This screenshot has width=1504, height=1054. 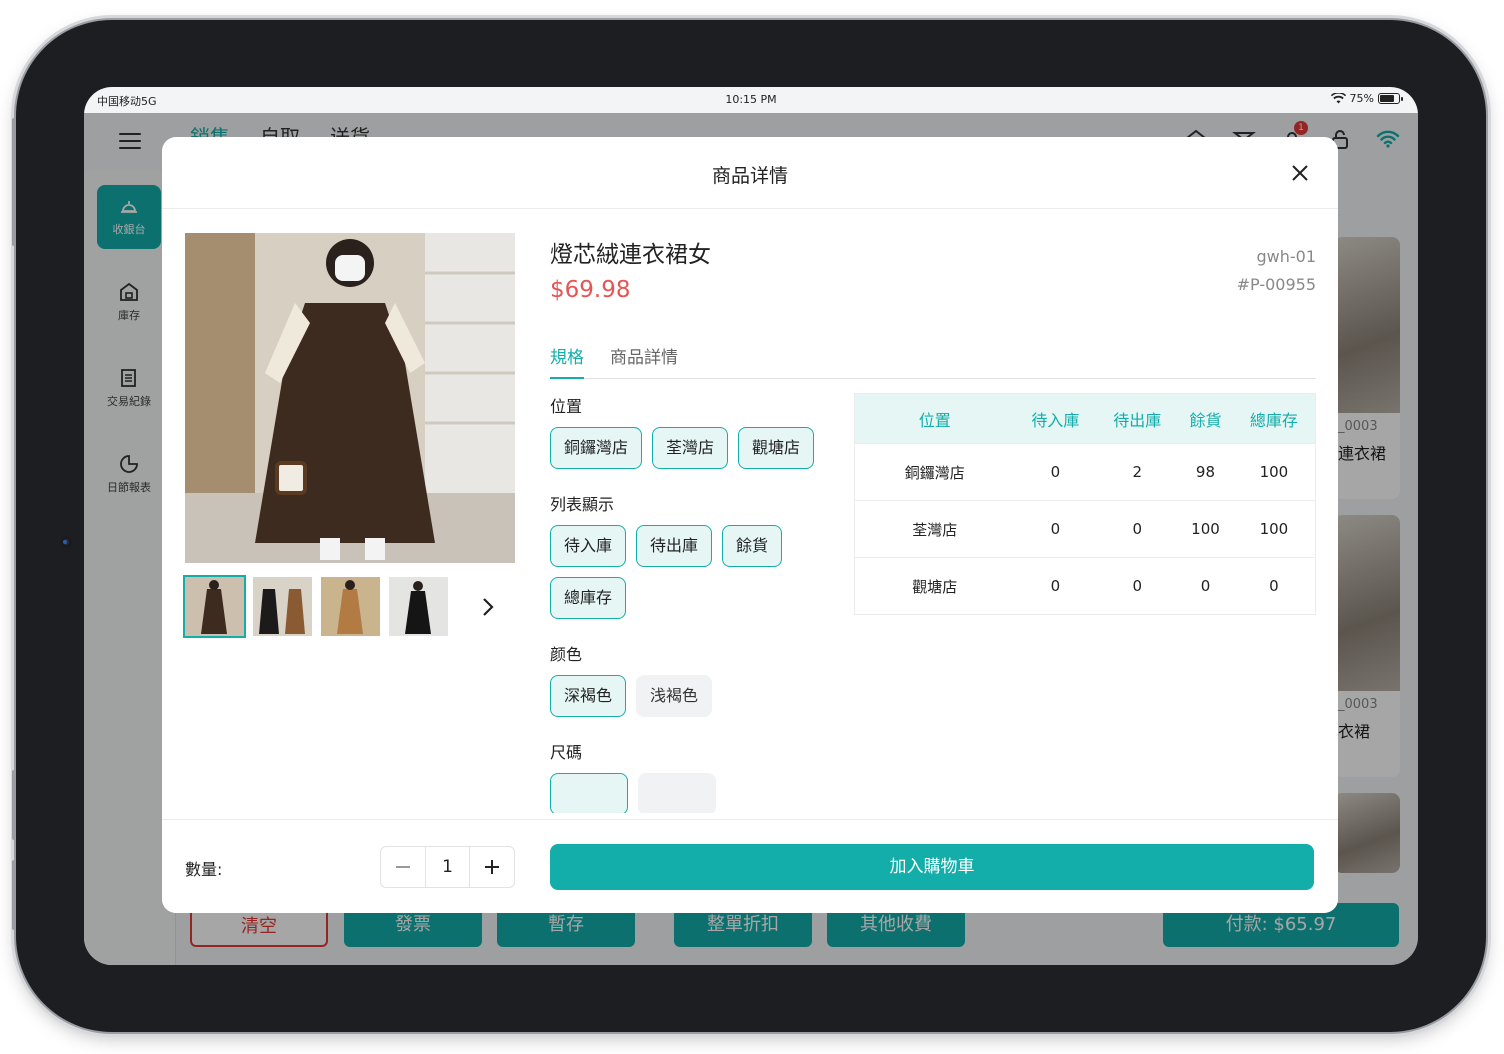 I want to click on clock: 10:15 PM, so click(x=751, y=99).